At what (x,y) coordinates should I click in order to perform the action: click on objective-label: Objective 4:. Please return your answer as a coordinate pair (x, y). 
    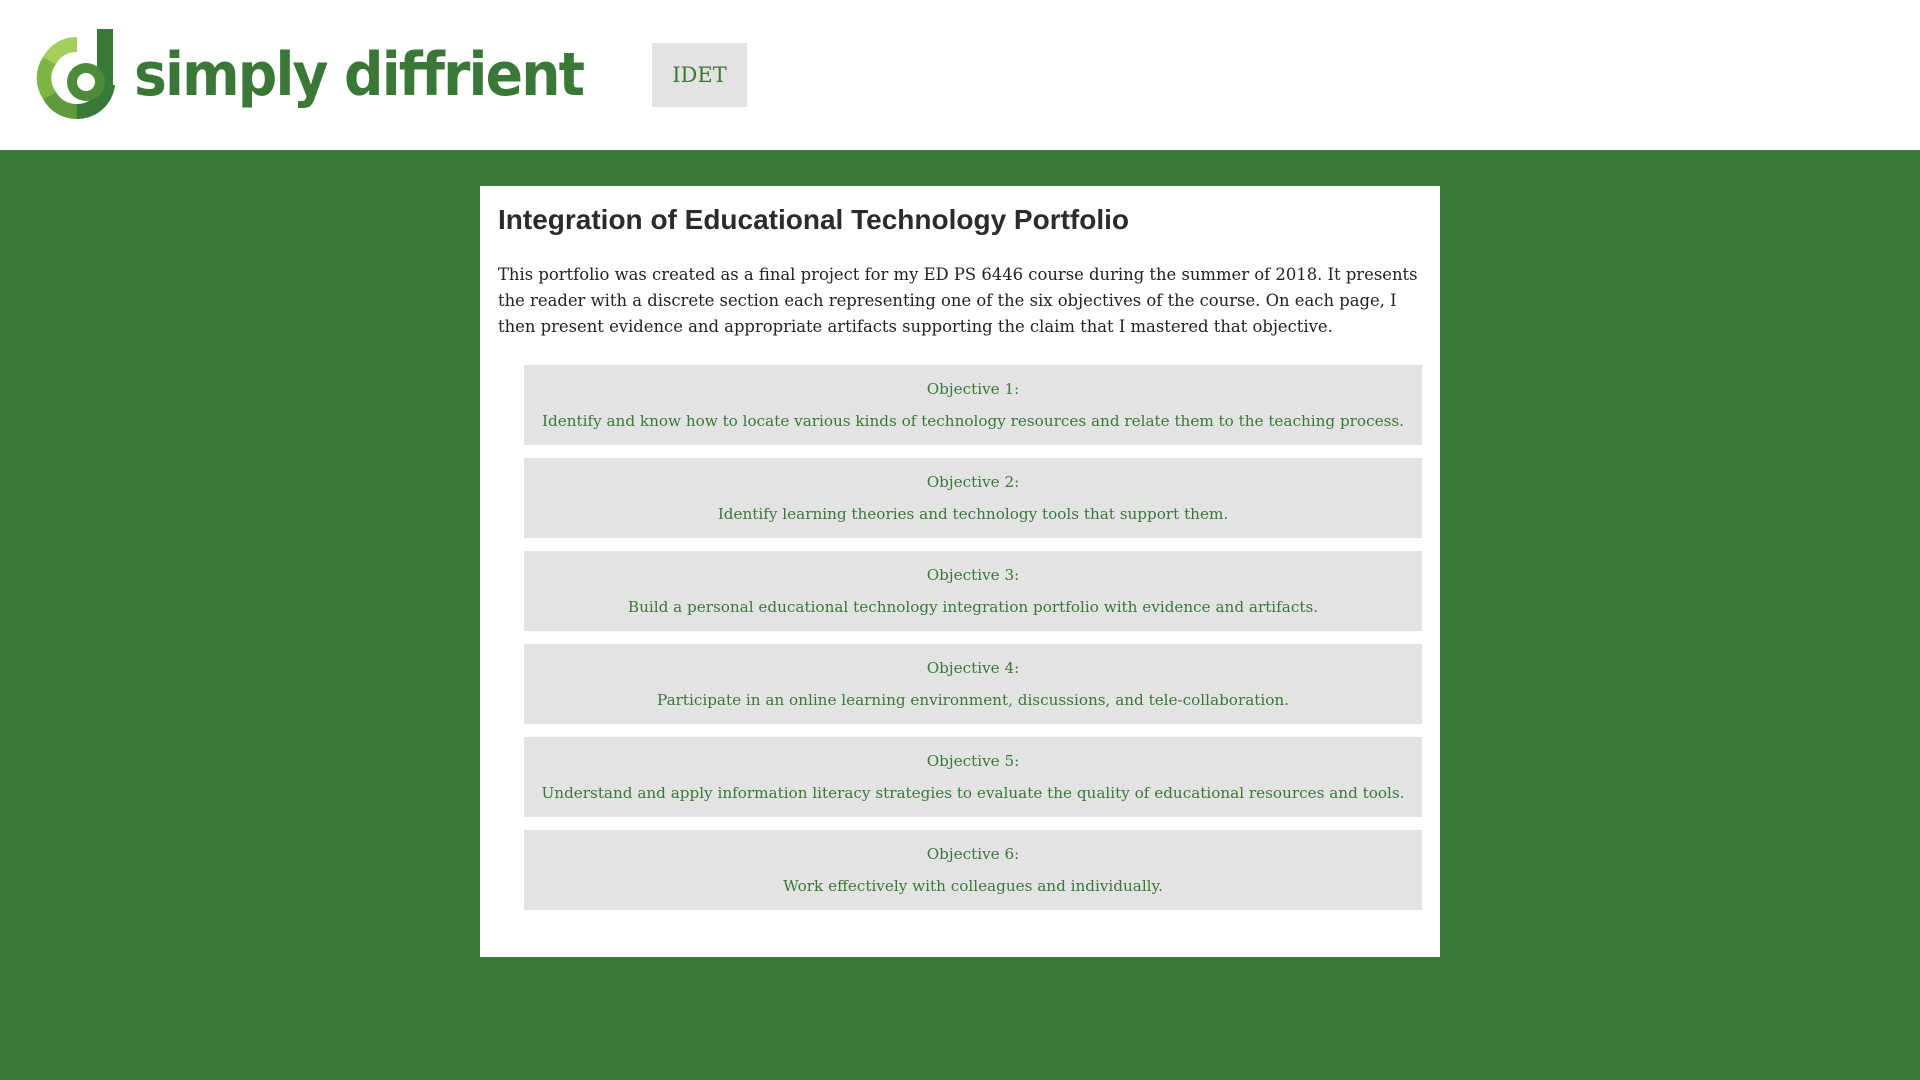
    Looking at the image, I should click on (973, 668).